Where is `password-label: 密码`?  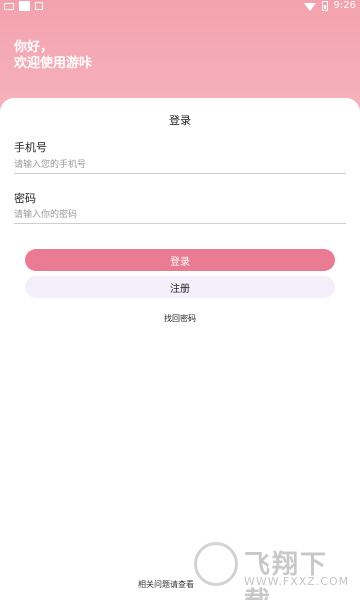 password-label: 密码 is located at coordinates (25, 198).